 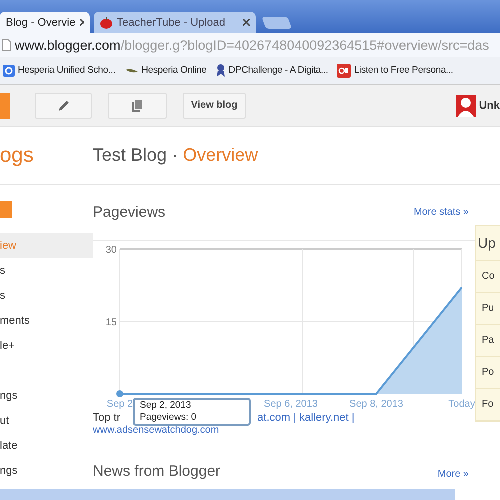 I want to click on sidebar-item: late, so click(x=46, y=445).